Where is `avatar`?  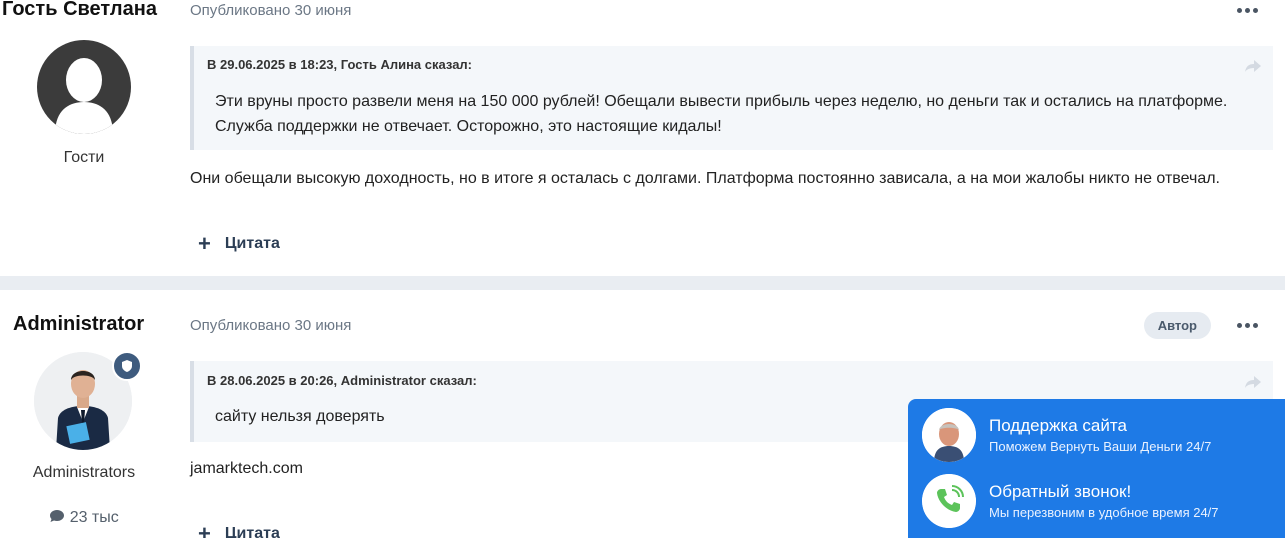
avatar is located at coordinates (84, 87).